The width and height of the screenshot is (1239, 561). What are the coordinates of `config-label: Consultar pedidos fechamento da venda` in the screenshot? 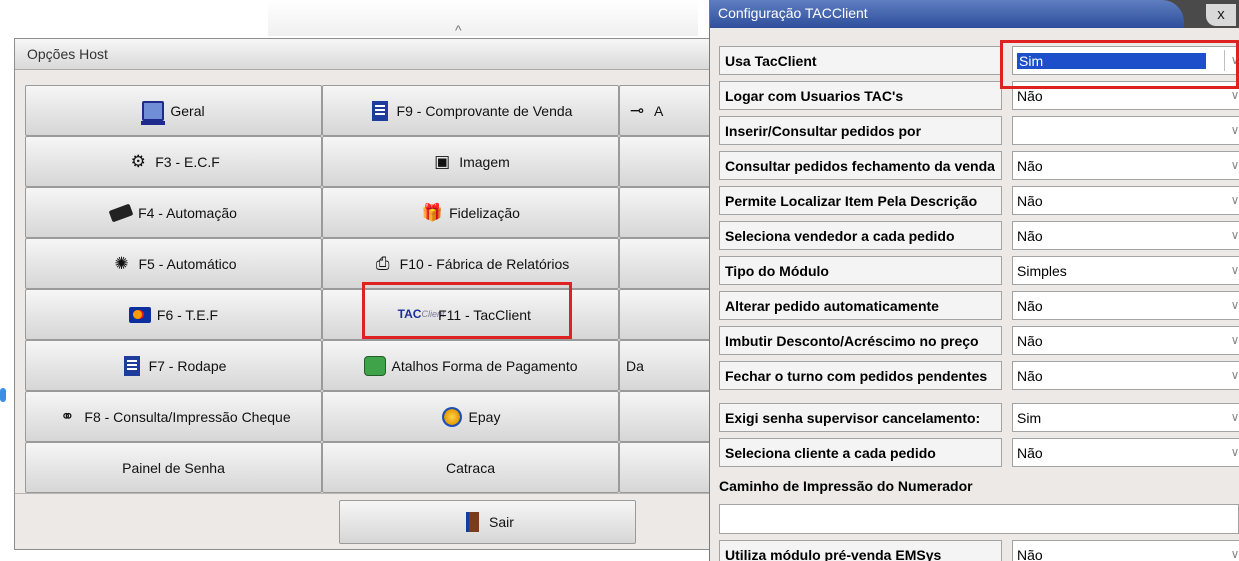 It's located at (860, 165).